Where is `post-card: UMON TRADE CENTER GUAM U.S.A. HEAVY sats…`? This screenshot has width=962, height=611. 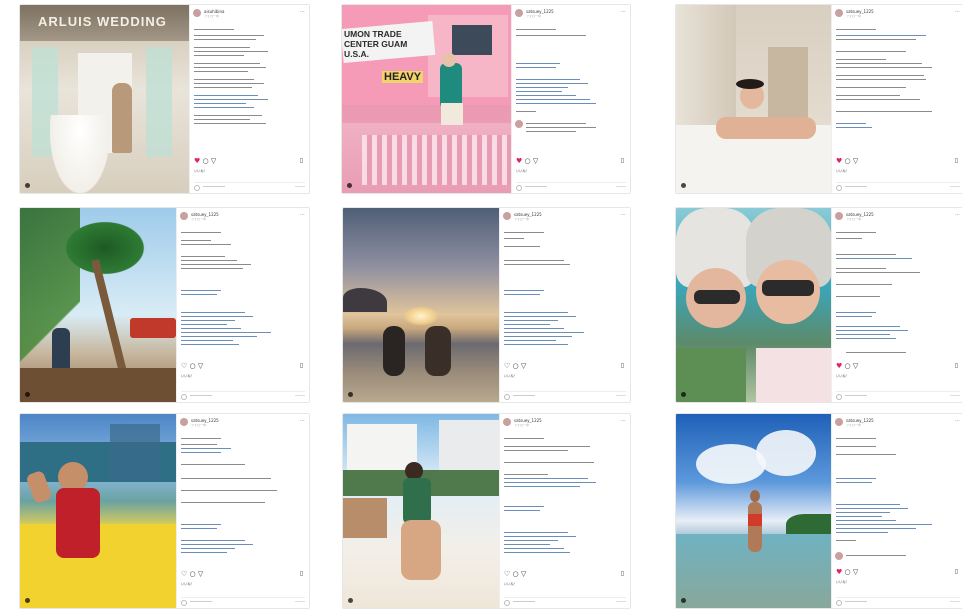 post-card: UMON TRADE CENTER GUAM U.S.A. HEAVY sats… is located at coordinates (486, 99).